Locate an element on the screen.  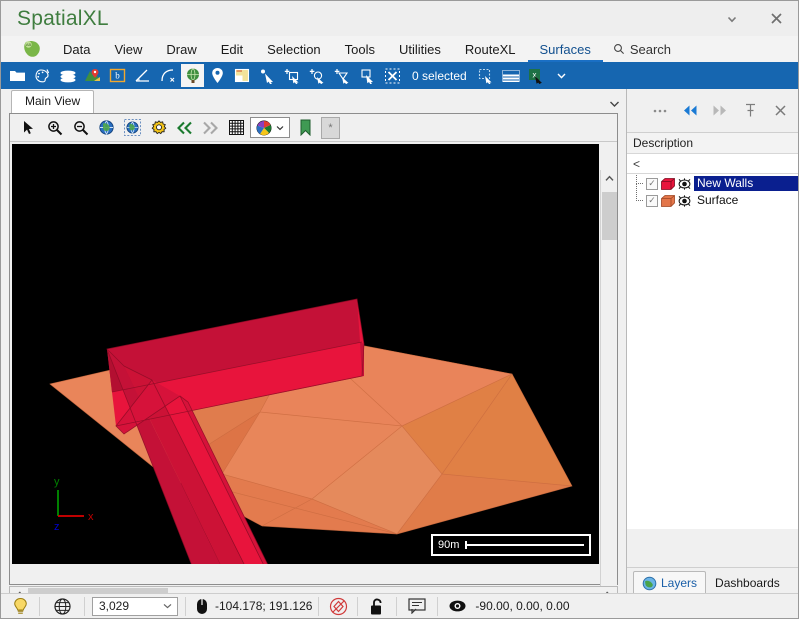
search-icon is located at coordinates (618, 49).